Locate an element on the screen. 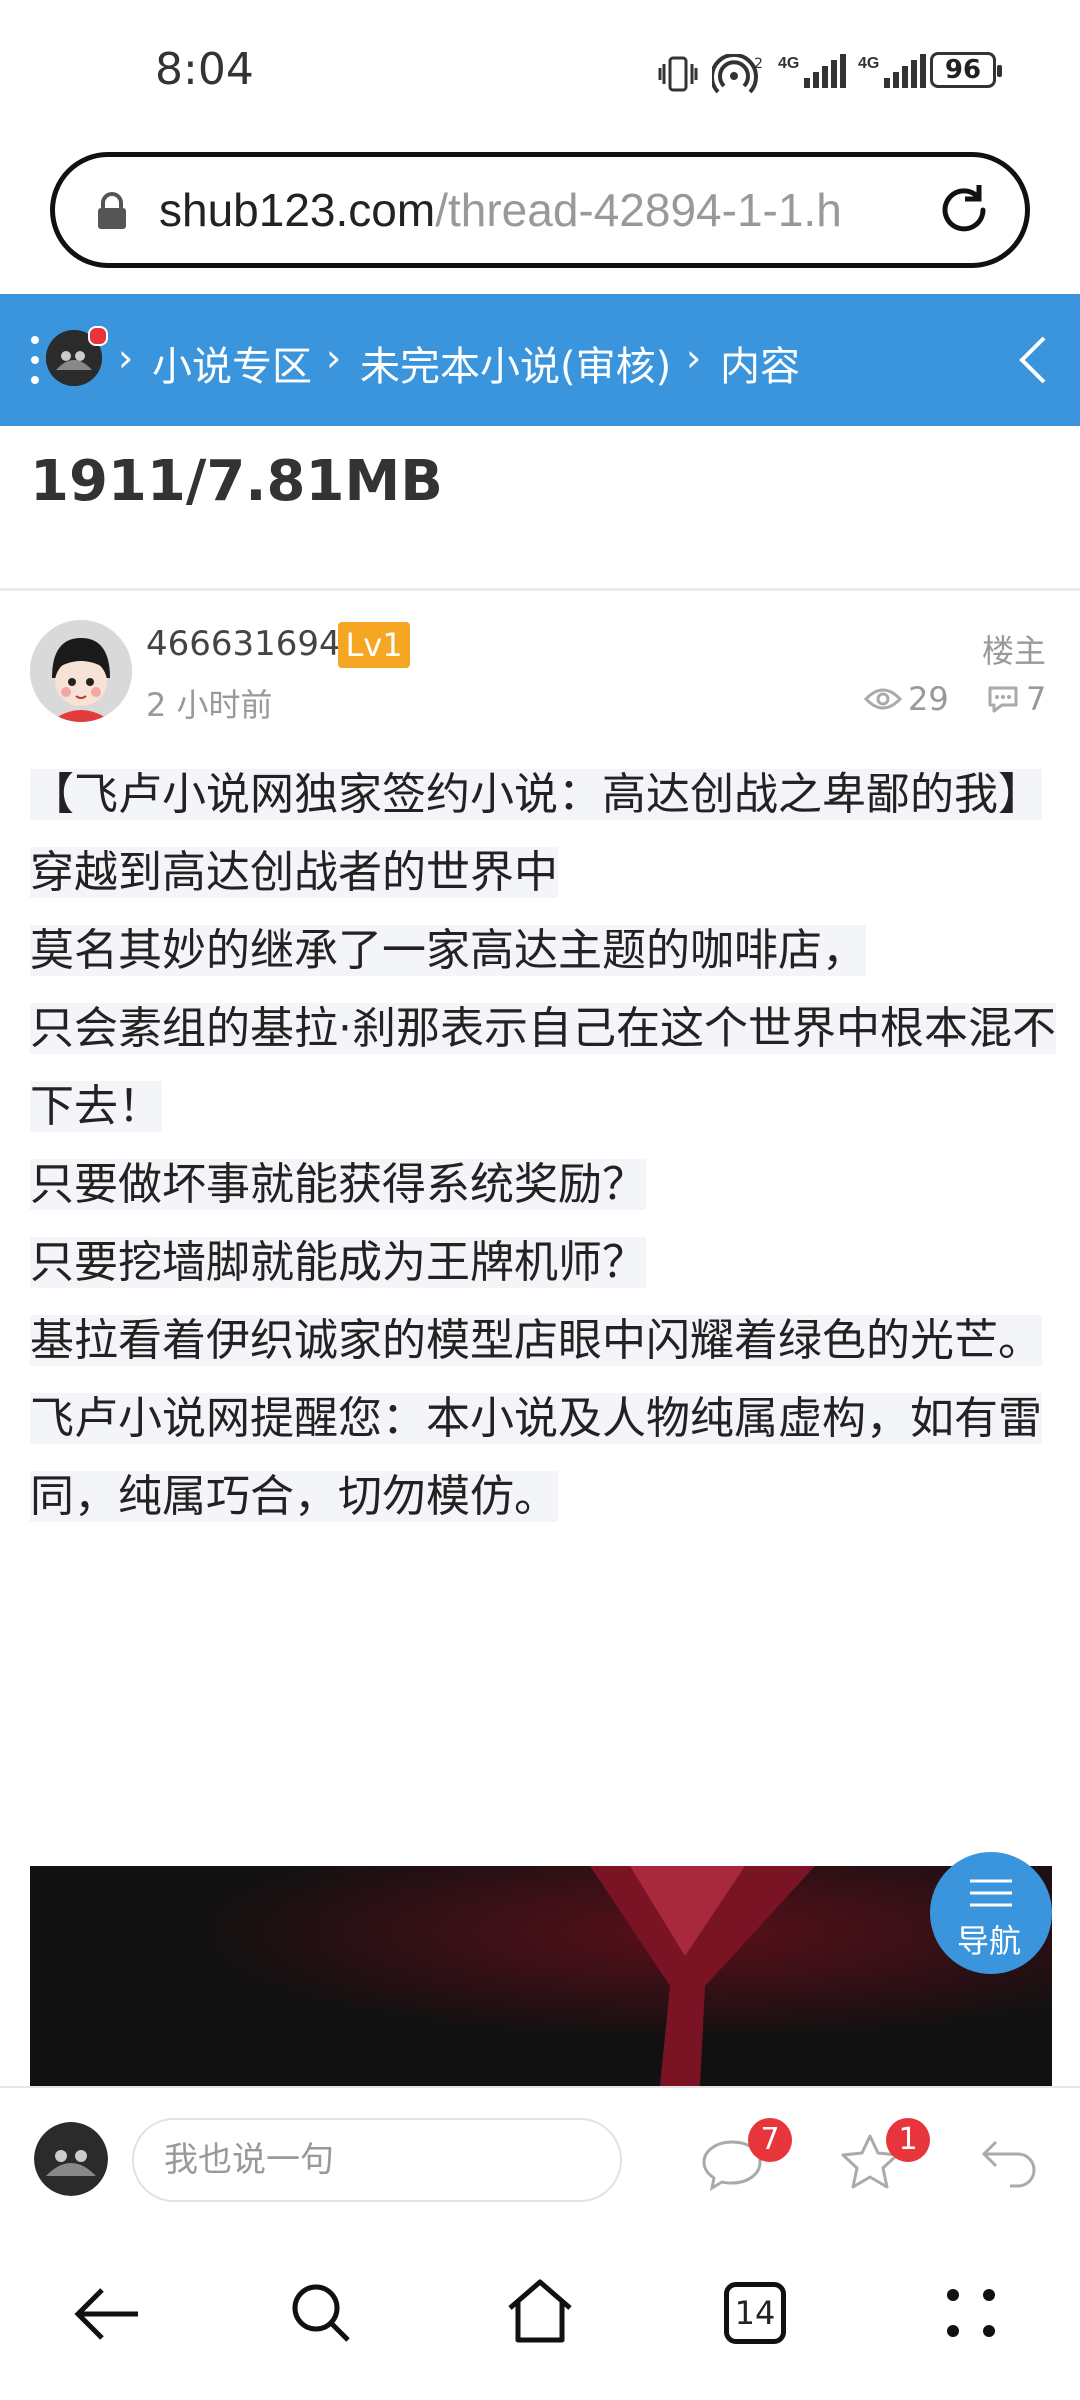 The image size is (1080, 2400). user-avatar is located at coordinates (77, 356).